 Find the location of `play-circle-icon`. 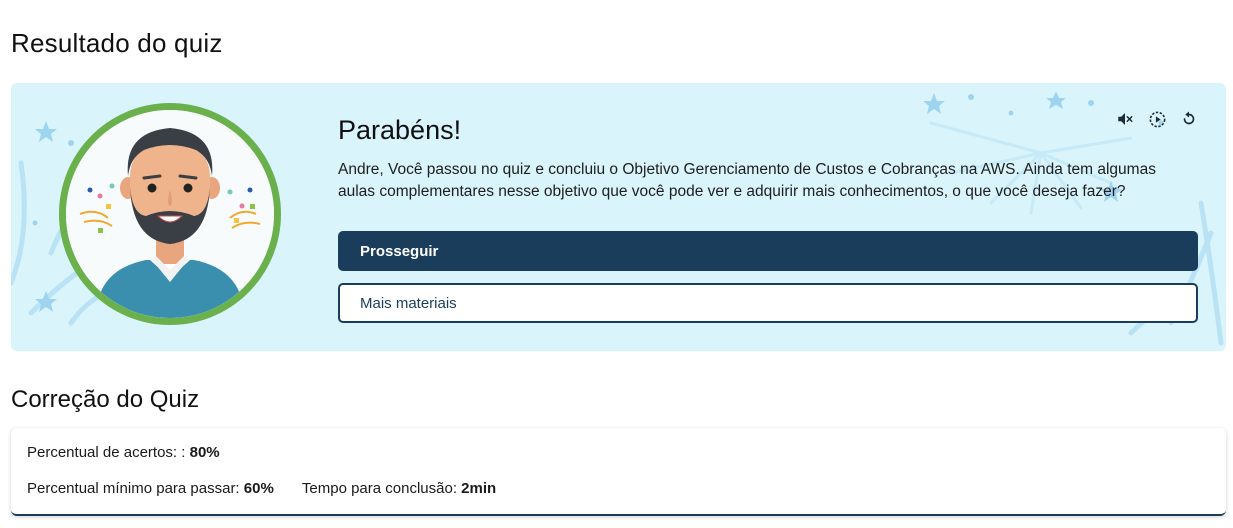

play-circle-icon is located at coordinates (1157, 119).